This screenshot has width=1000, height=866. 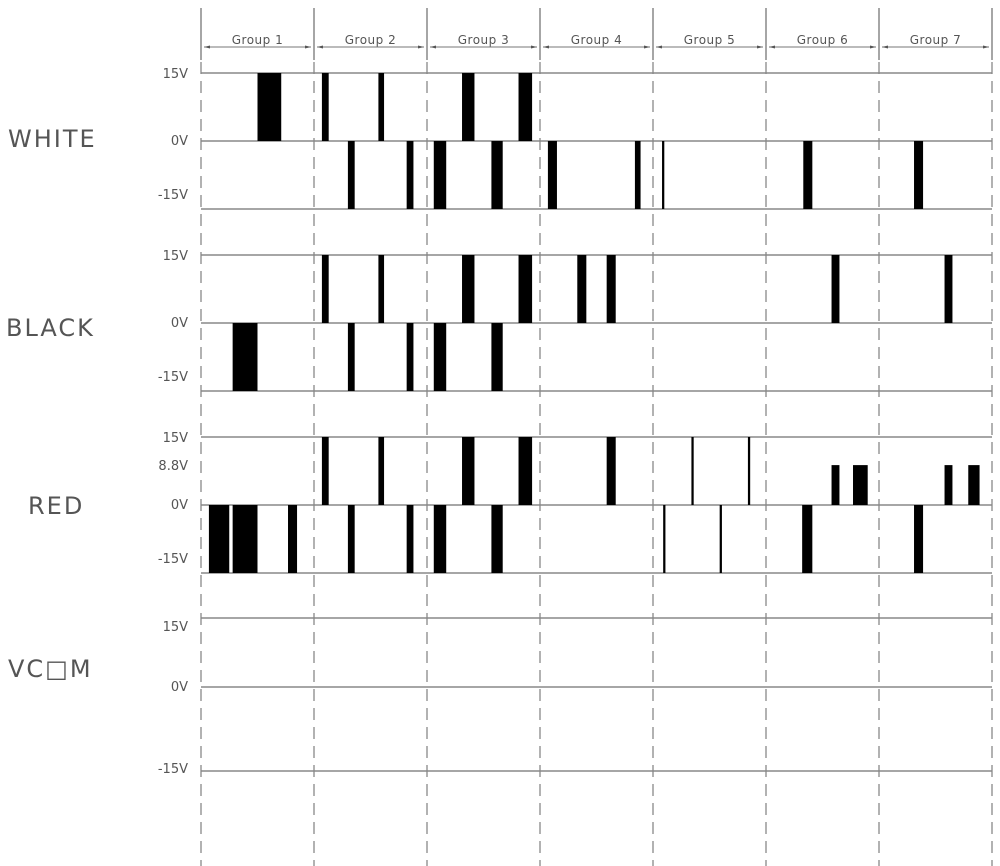 What do you see at coordinates (822, 40) in the screenshot?
I see `group-label-6: Group 6` at bounding box center [822, 40].